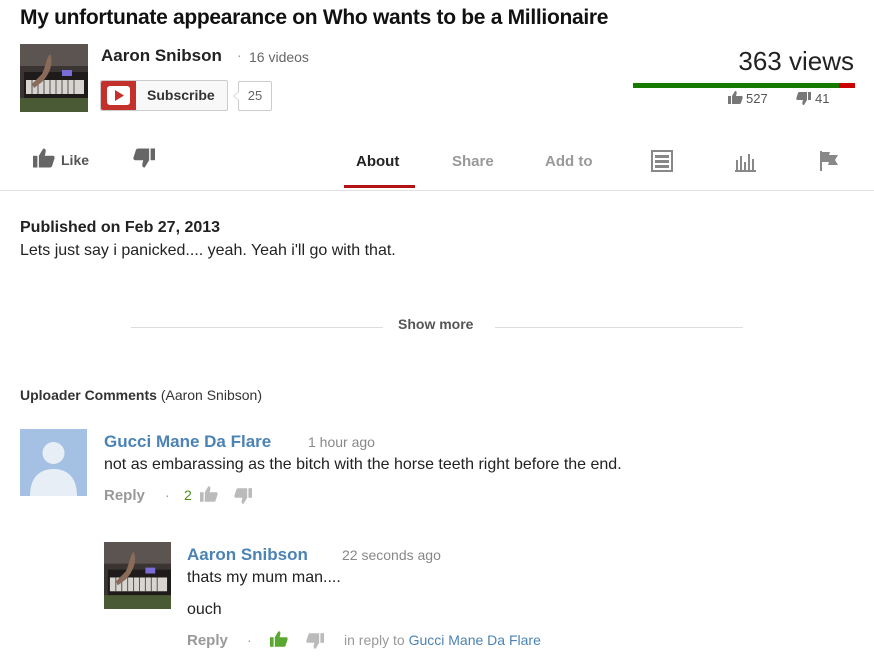  Describe the element at coordinates (829, 163) in the screenshot. I see `flag-icon` at that location.